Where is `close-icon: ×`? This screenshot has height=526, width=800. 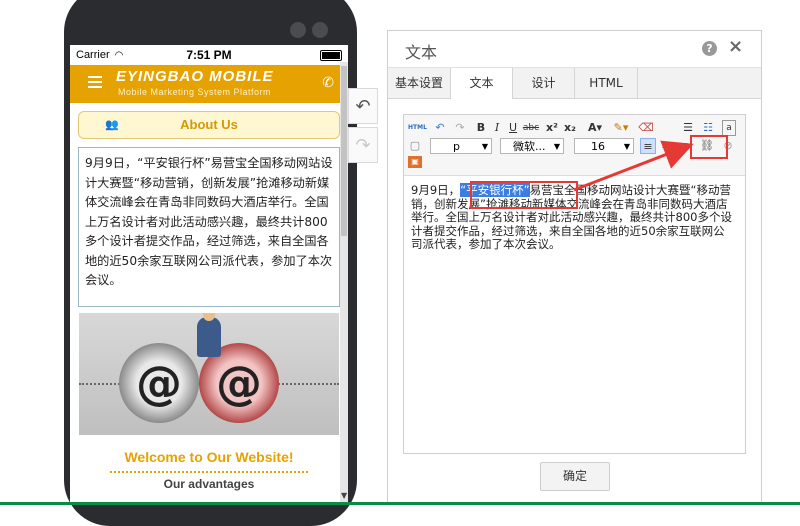
close-icon: × is located at coordinates (735, 46).